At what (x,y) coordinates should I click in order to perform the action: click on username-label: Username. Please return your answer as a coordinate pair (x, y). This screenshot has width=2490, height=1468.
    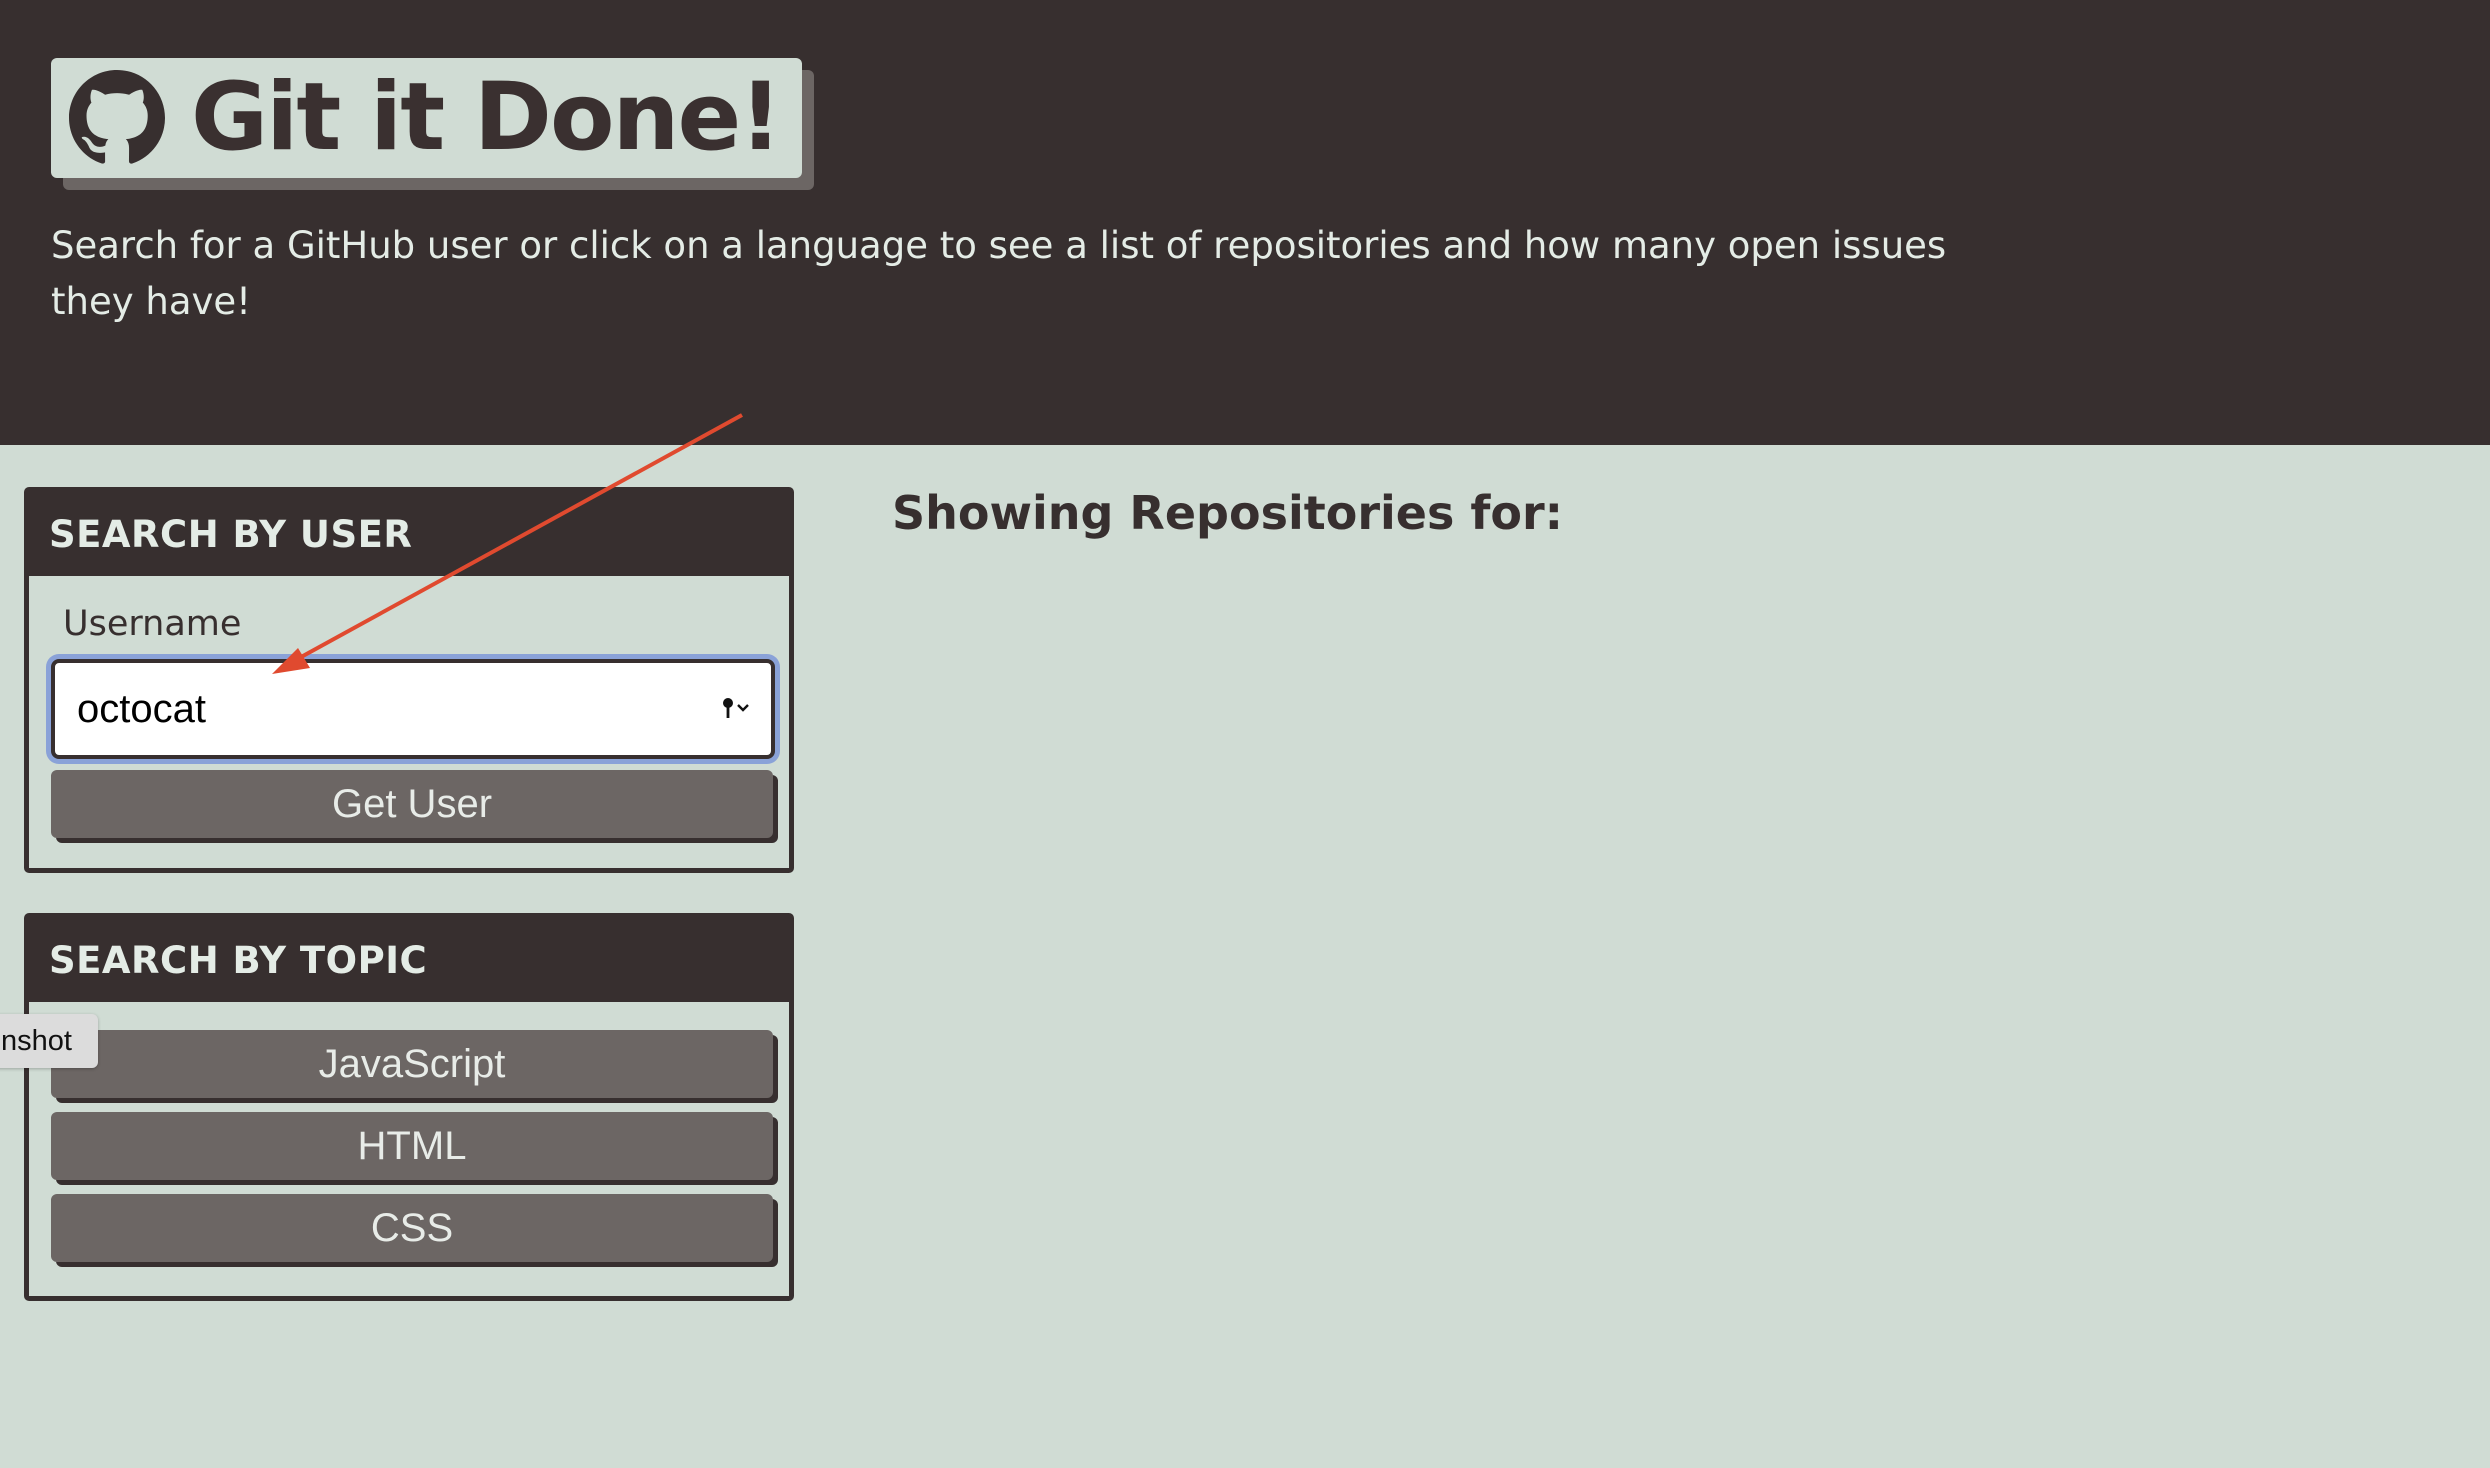
    Looking at the image, I should click on (152, 624).